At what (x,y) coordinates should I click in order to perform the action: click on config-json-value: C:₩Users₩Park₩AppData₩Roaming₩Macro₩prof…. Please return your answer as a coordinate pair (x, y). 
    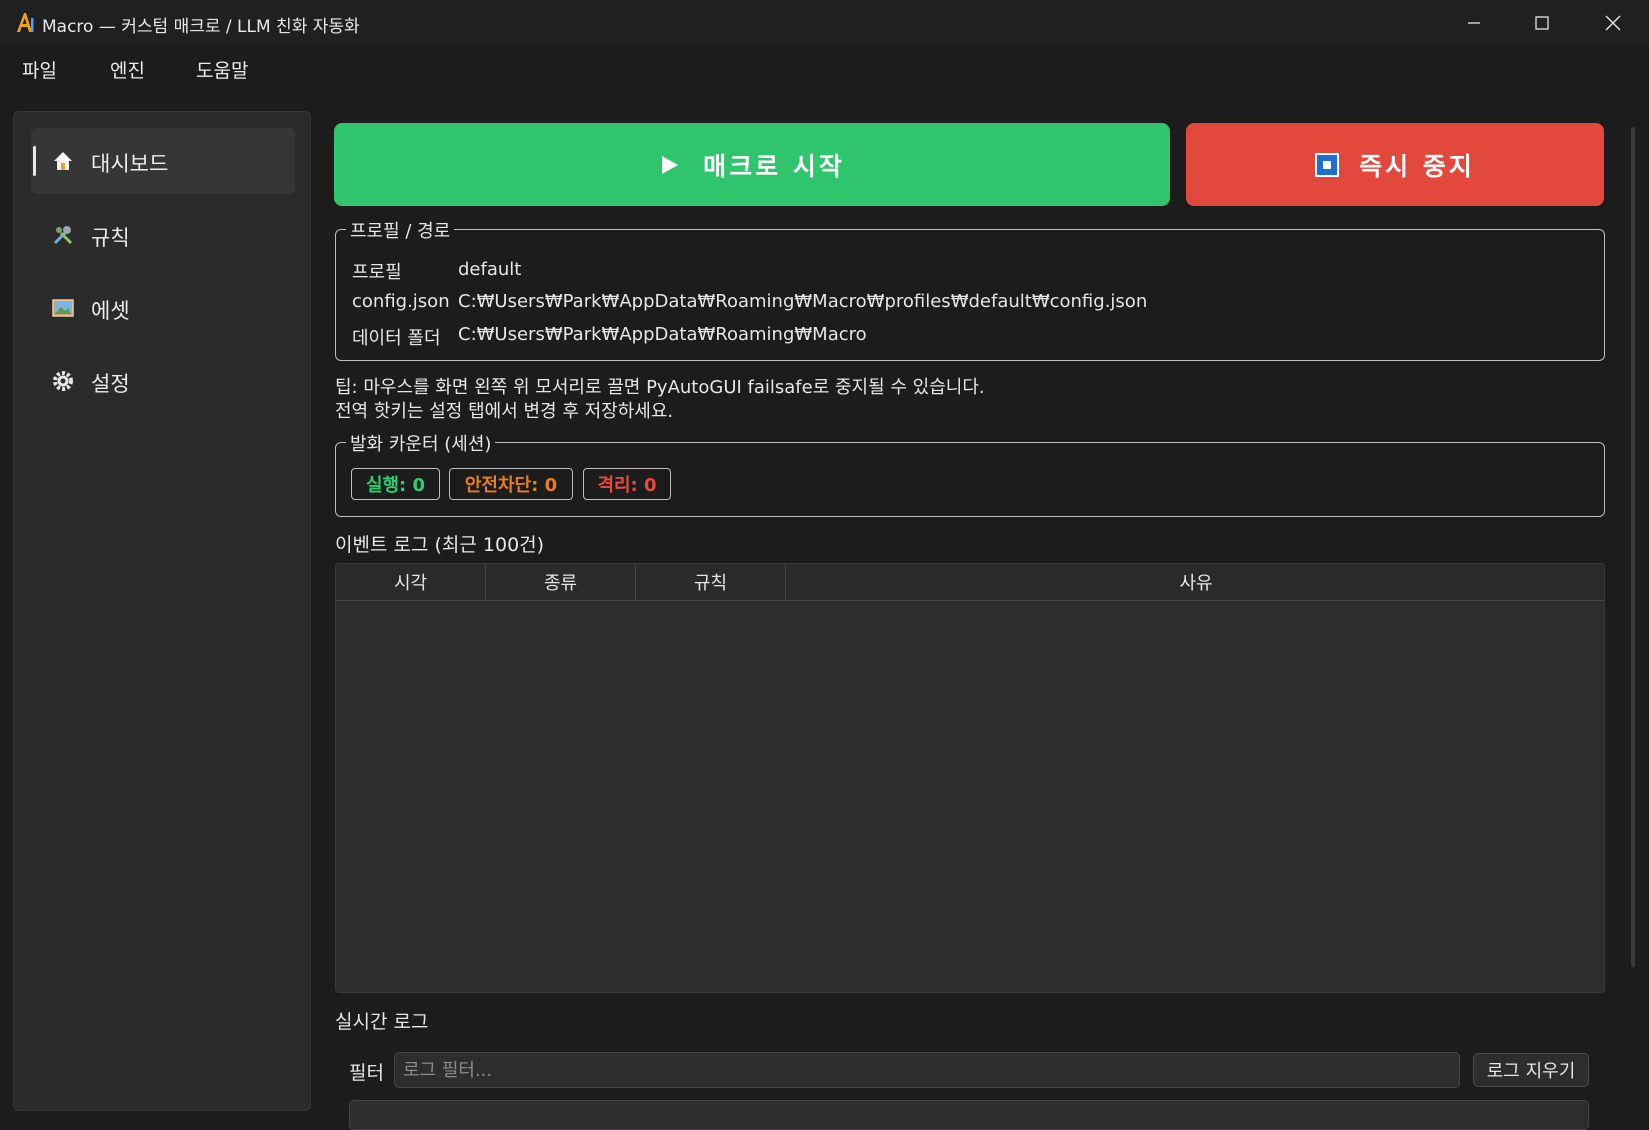
    Looking at the image, I should click on (803, 301).